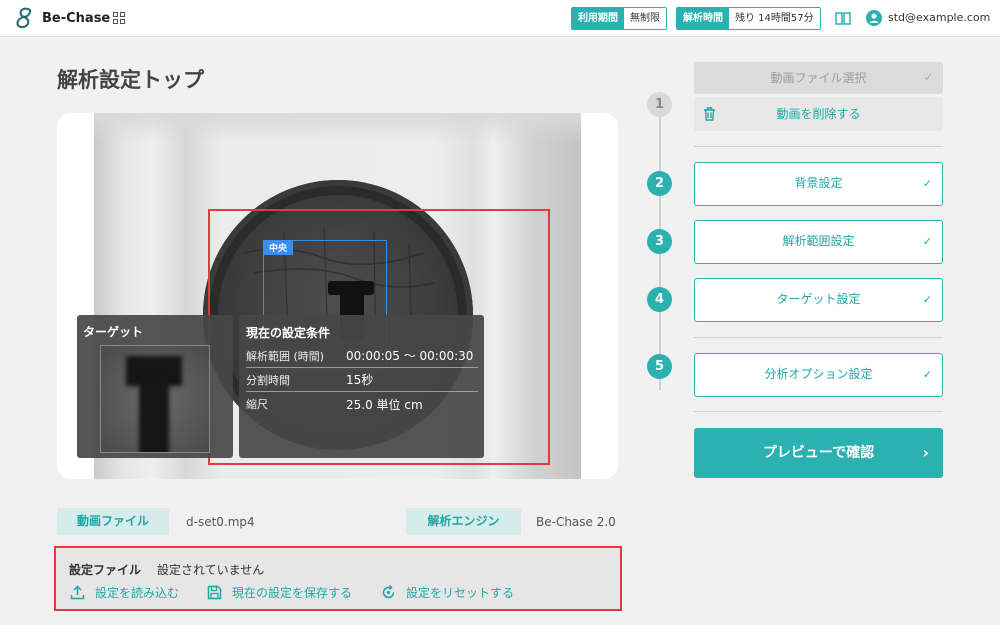  I want to click on trash-icon, so click(709, 114).